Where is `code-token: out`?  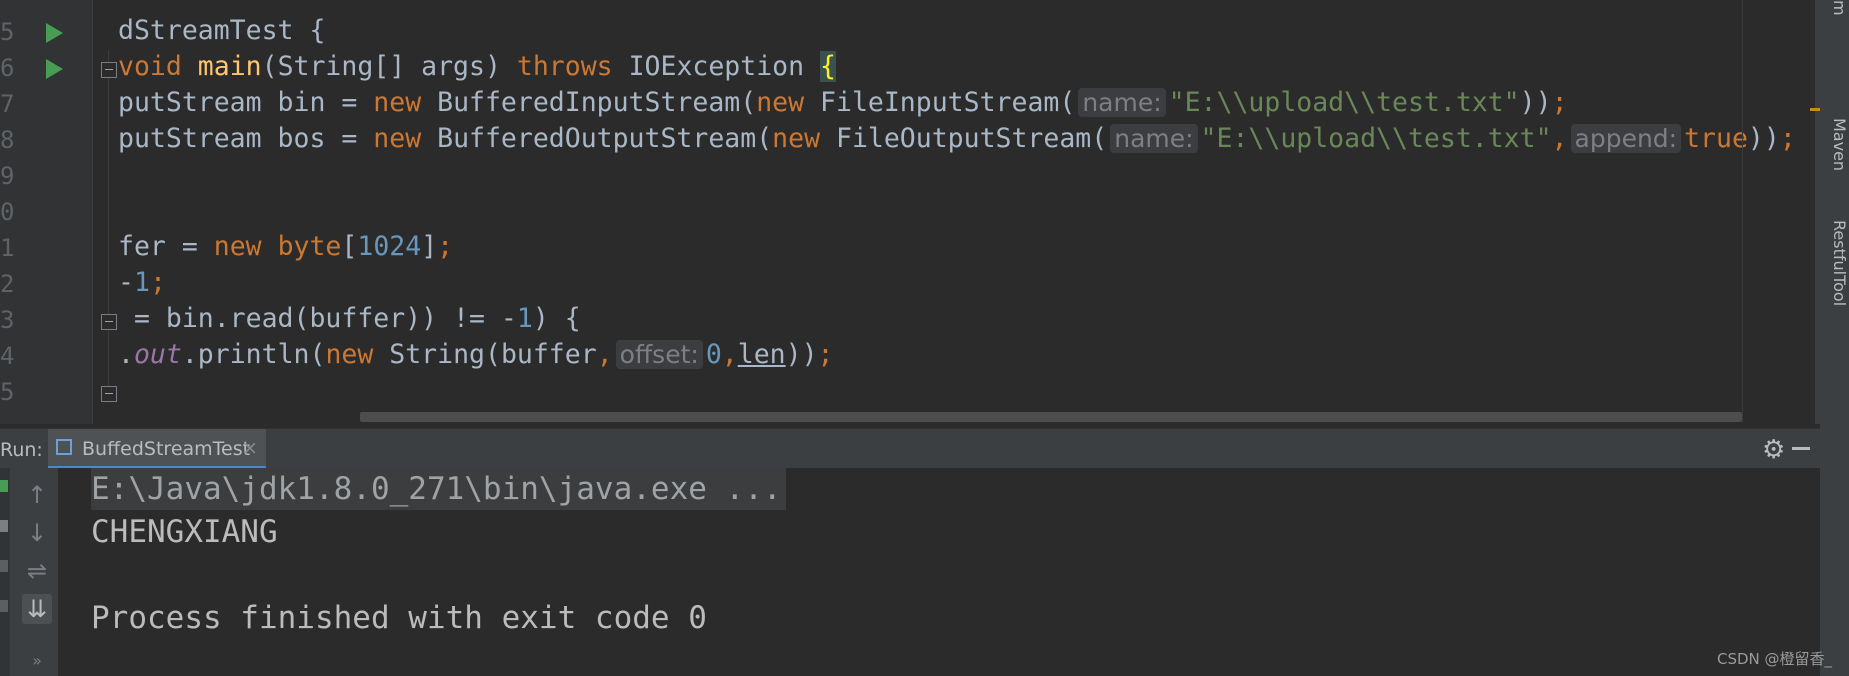 code-token: out is located at coordinates (157, 354).